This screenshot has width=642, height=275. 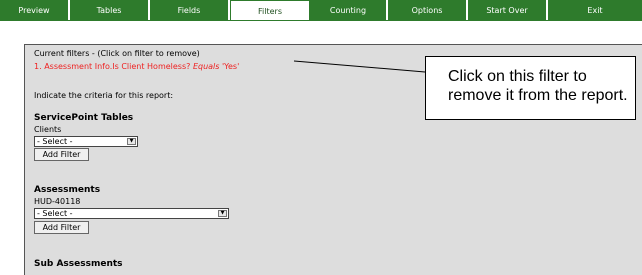 What do you see at coordinates (230, 66) in the screenshot?
I see `filter-value: 'Yes'` at bounding box center [230, 66].